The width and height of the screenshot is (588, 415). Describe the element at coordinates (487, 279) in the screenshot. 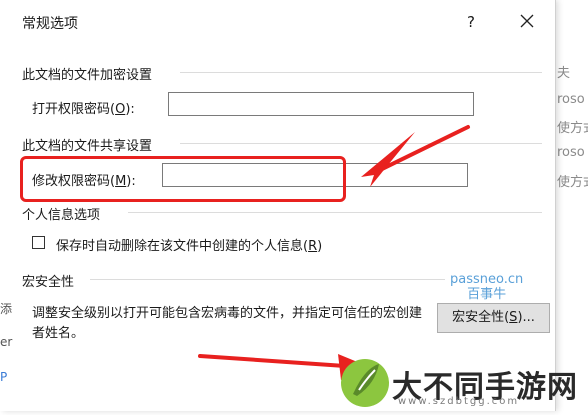

I see `watermark-url: passneo.cn` at that location.